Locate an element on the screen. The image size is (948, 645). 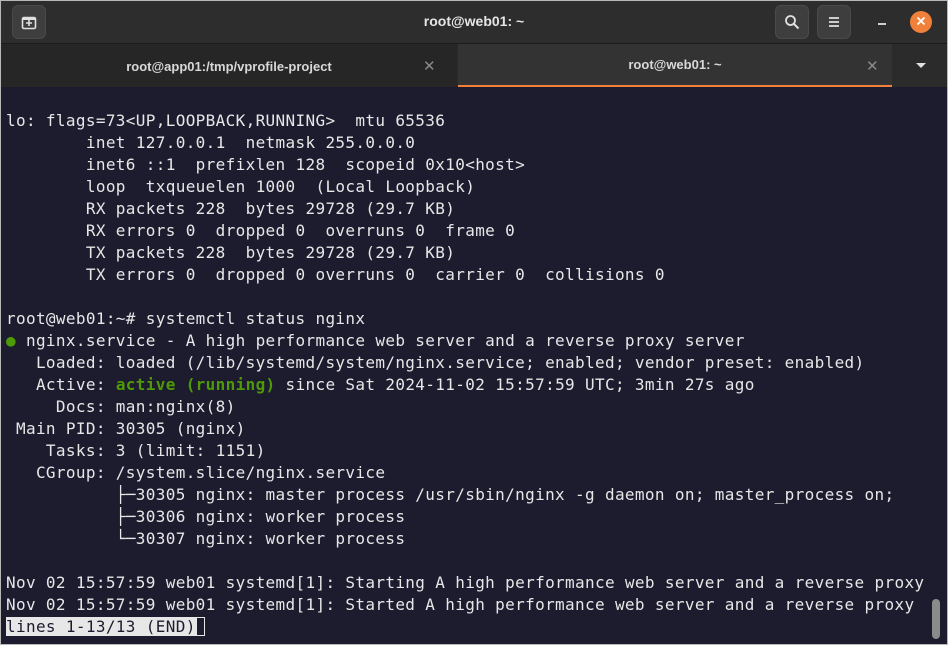
search-icon is located at coordinates (792, 22).